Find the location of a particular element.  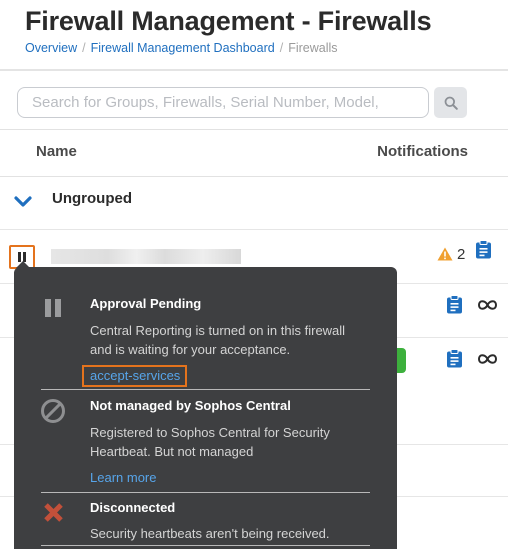

breadcrumb-current: Firewalls is located at coordinates (313, 48).